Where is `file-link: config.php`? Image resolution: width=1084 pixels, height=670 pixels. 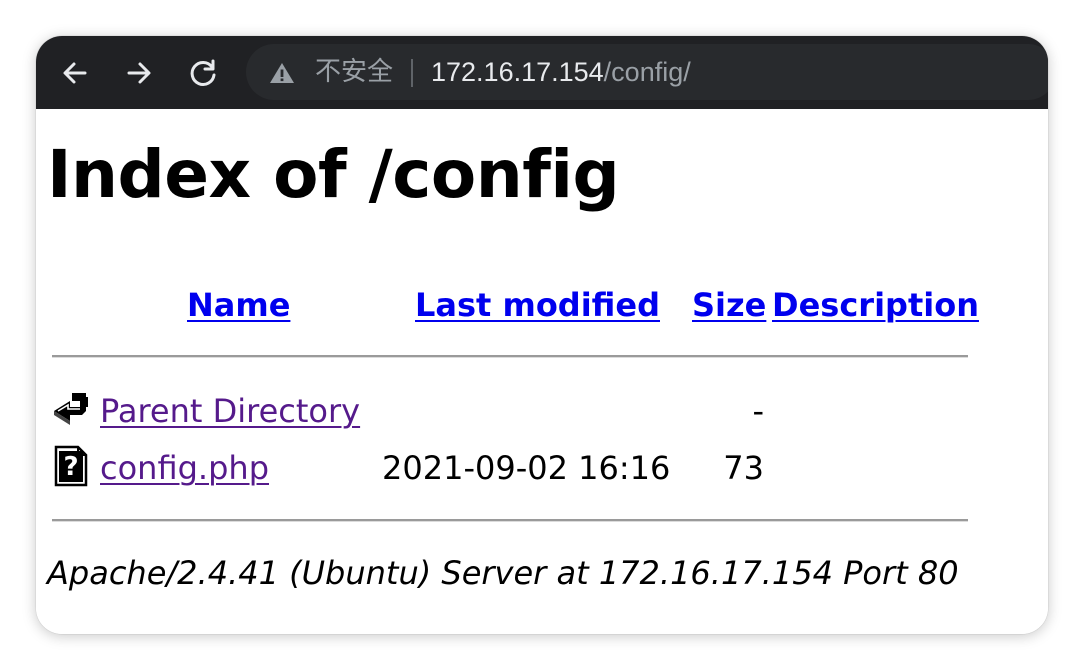 file-link: config.php is located at coordinates (184, 468).